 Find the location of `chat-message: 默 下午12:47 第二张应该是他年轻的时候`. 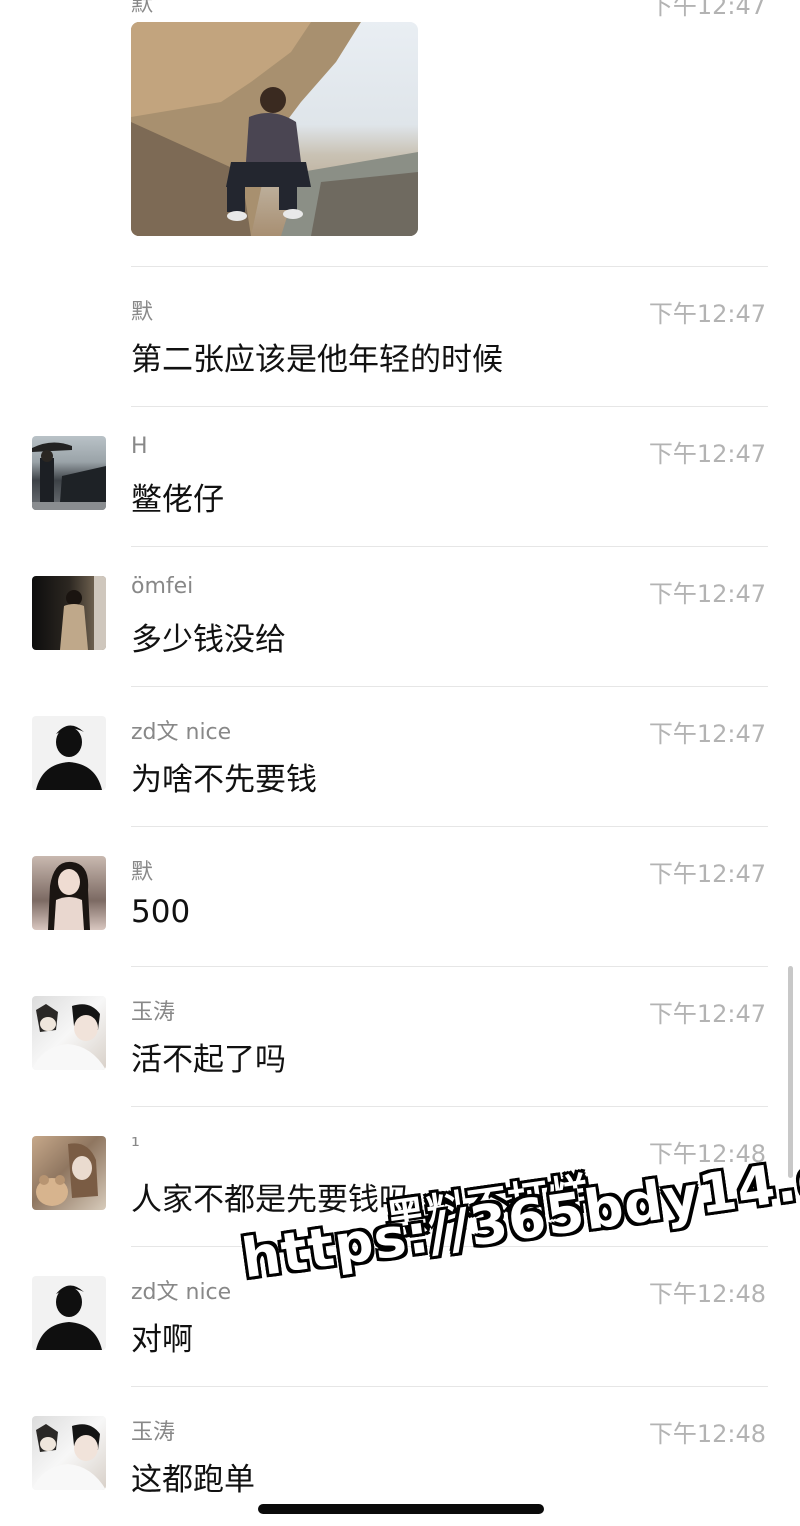

chat-message: 默 下午12:47 第二张应该是他年轻的时候 is located at coordinates (400, 336).